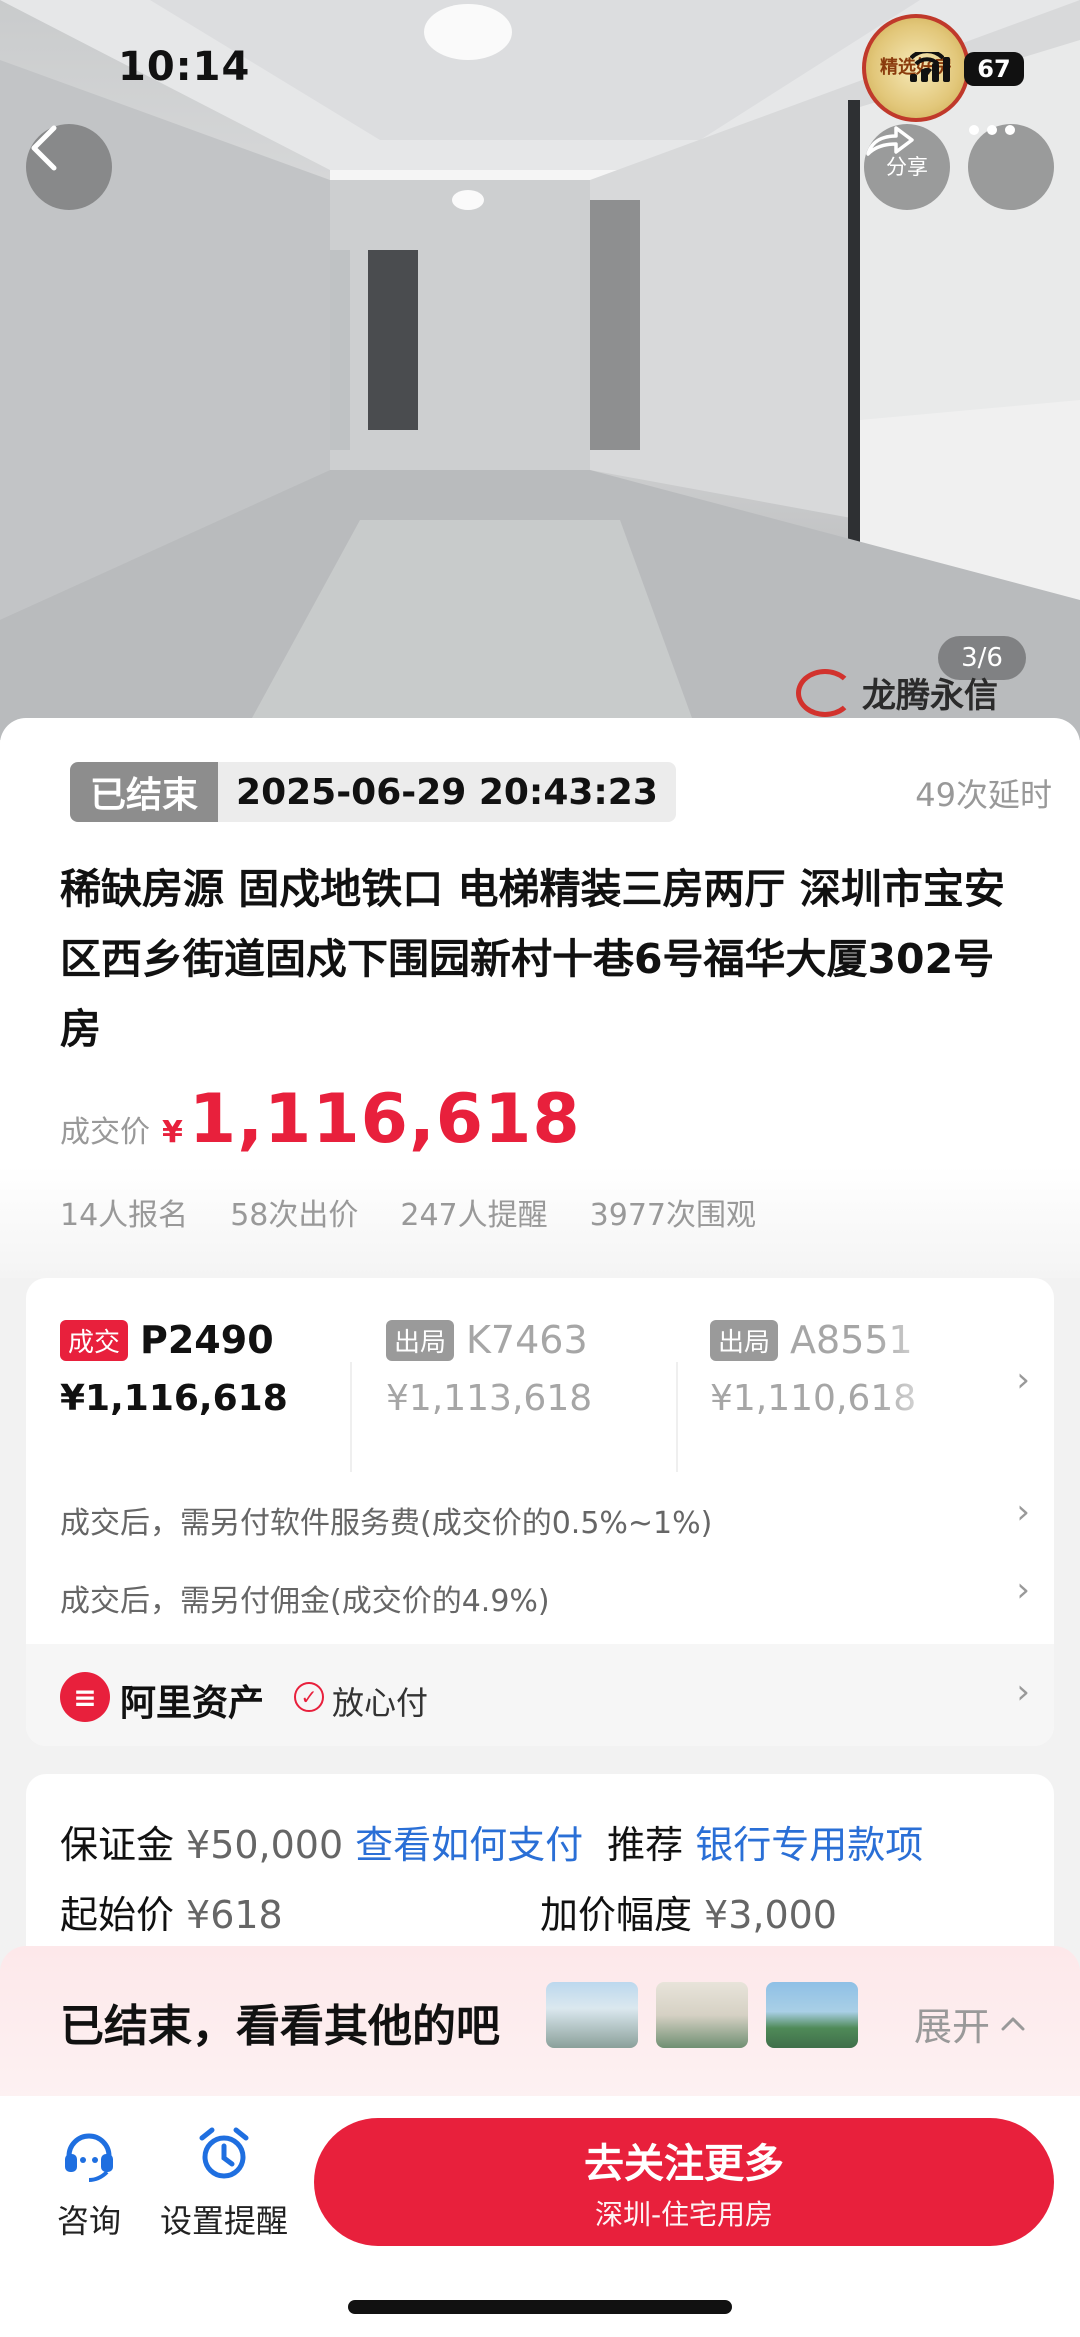 The height and width of the screenshot is (2337, 1080). What do you see at coordinates (474, 1215) in the screenshot?
I see `stat-reminders: 247人提醒` at bounding box center [474, 1215].